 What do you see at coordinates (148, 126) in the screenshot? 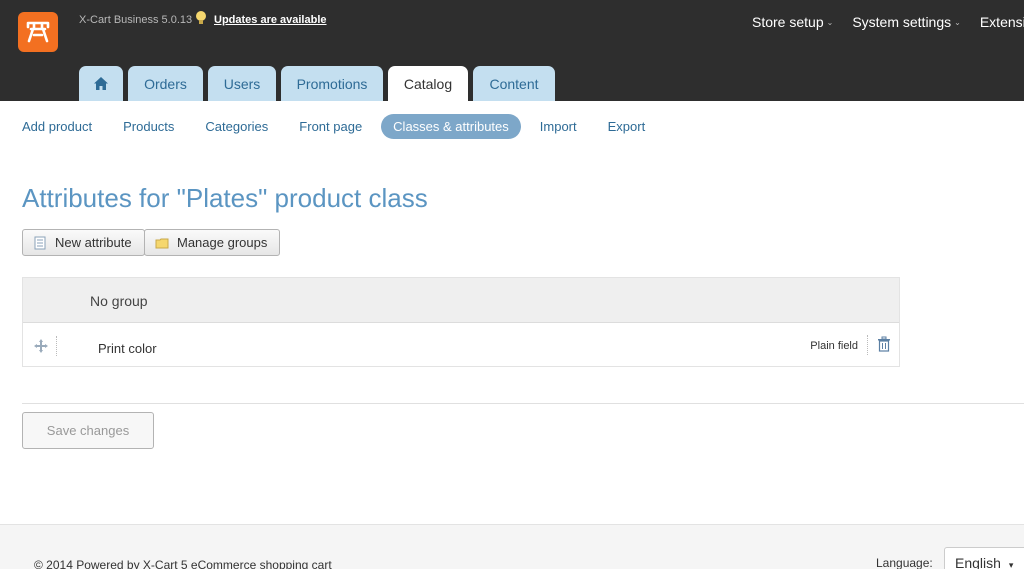
I see `subnav-products: Products` at bounding box center [148, 126].